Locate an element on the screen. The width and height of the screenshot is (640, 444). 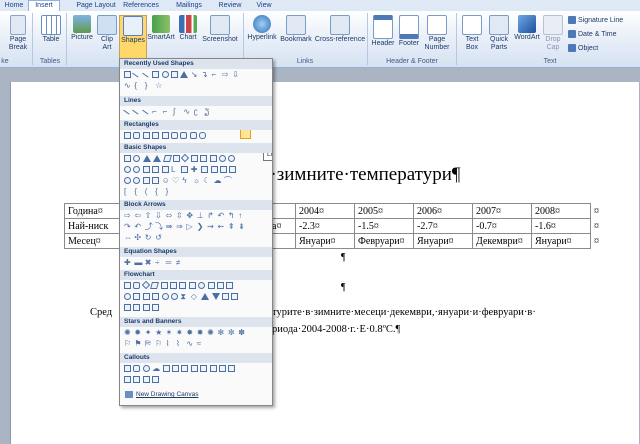
tab-home: Home is located at coordinates (14, 6).